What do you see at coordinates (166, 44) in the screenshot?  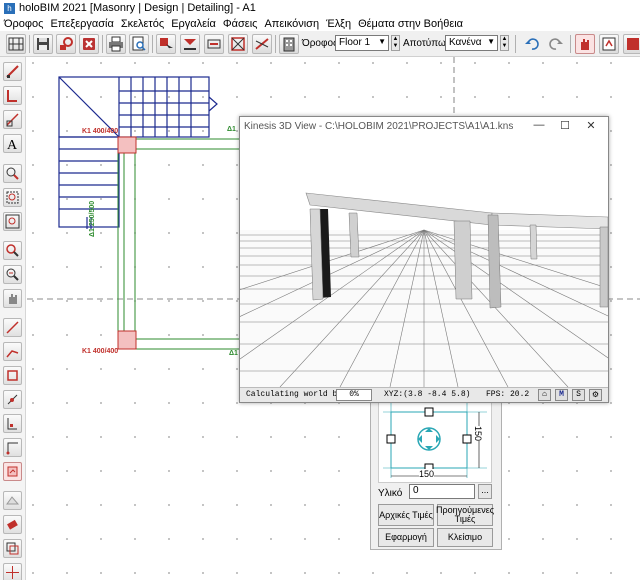 I see `select-icon` at bounding box center [166, 44].